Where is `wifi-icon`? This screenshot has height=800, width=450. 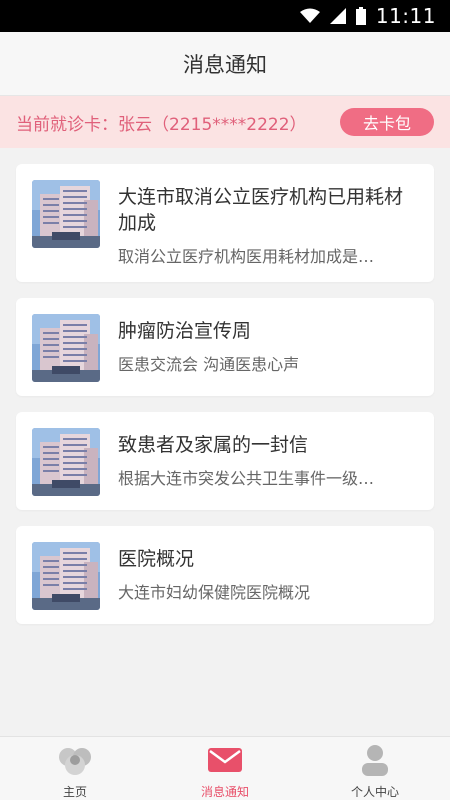 wifi-icon is located at coordinates (309, 15).